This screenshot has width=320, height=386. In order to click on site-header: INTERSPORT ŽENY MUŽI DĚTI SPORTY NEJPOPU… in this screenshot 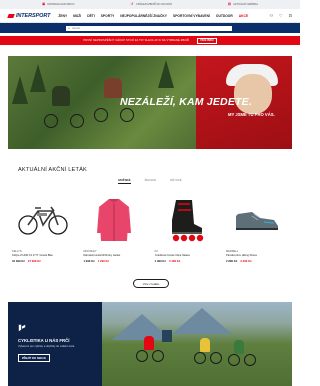, I will do `click(150, 16)`.